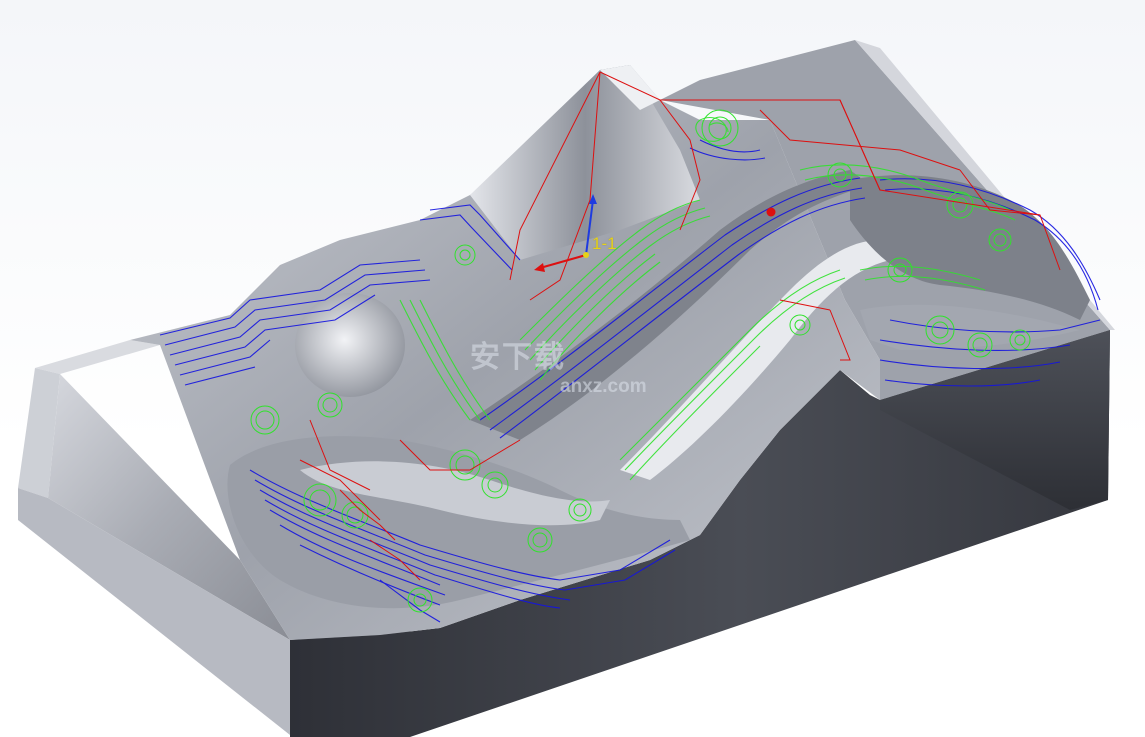 This screenshot has width=1145, height=737. Describe the element at coordinates (518, 357) in the screenshot. I see `watermark-text: 安下载` at that location.